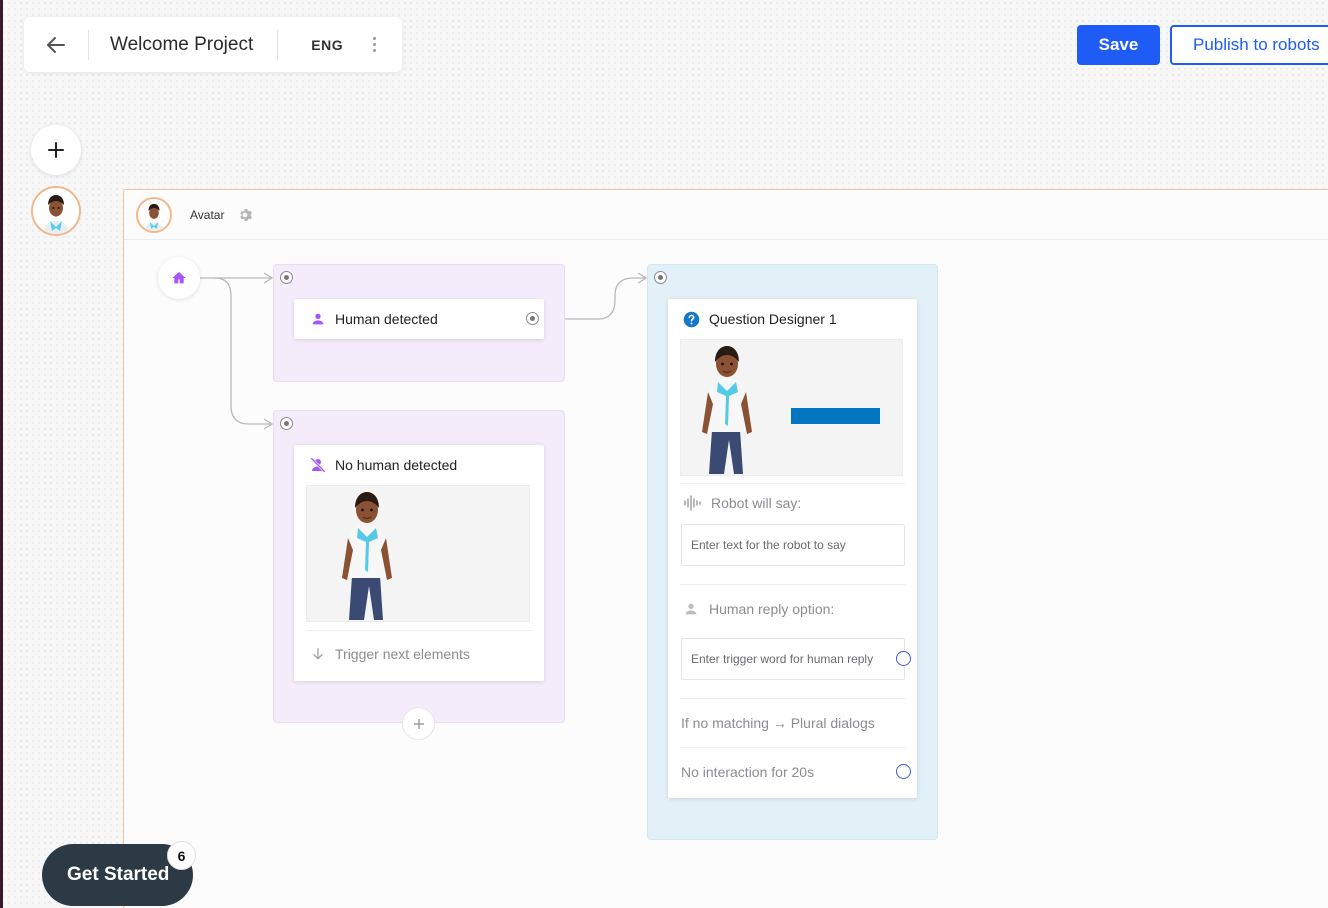 This screenshot has width=1328, height=908. Describe the element at coordinates (835, 416) in the screenshot. I see `speech-bar` at that location.